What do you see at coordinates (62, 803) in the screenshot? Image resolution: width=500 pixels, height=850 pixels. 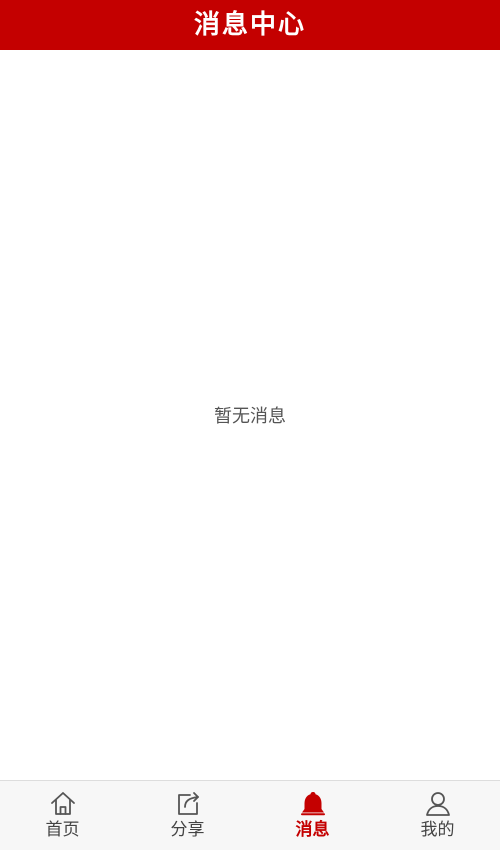 I see `home-icon` at bounding box center [62, 803].